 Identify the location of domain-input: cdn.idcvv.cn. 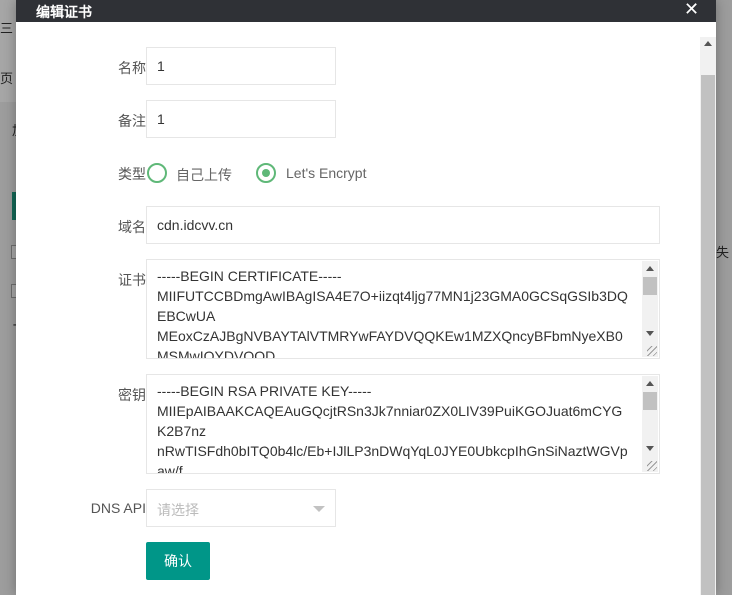
(403, 225).